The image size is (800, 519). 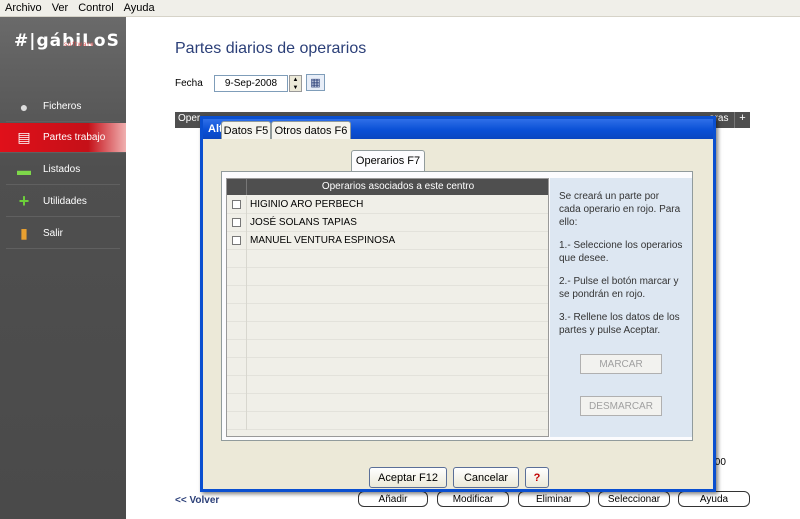 I want to click on seleccionar-button: Seleccionar, so click(x=634, y=499).